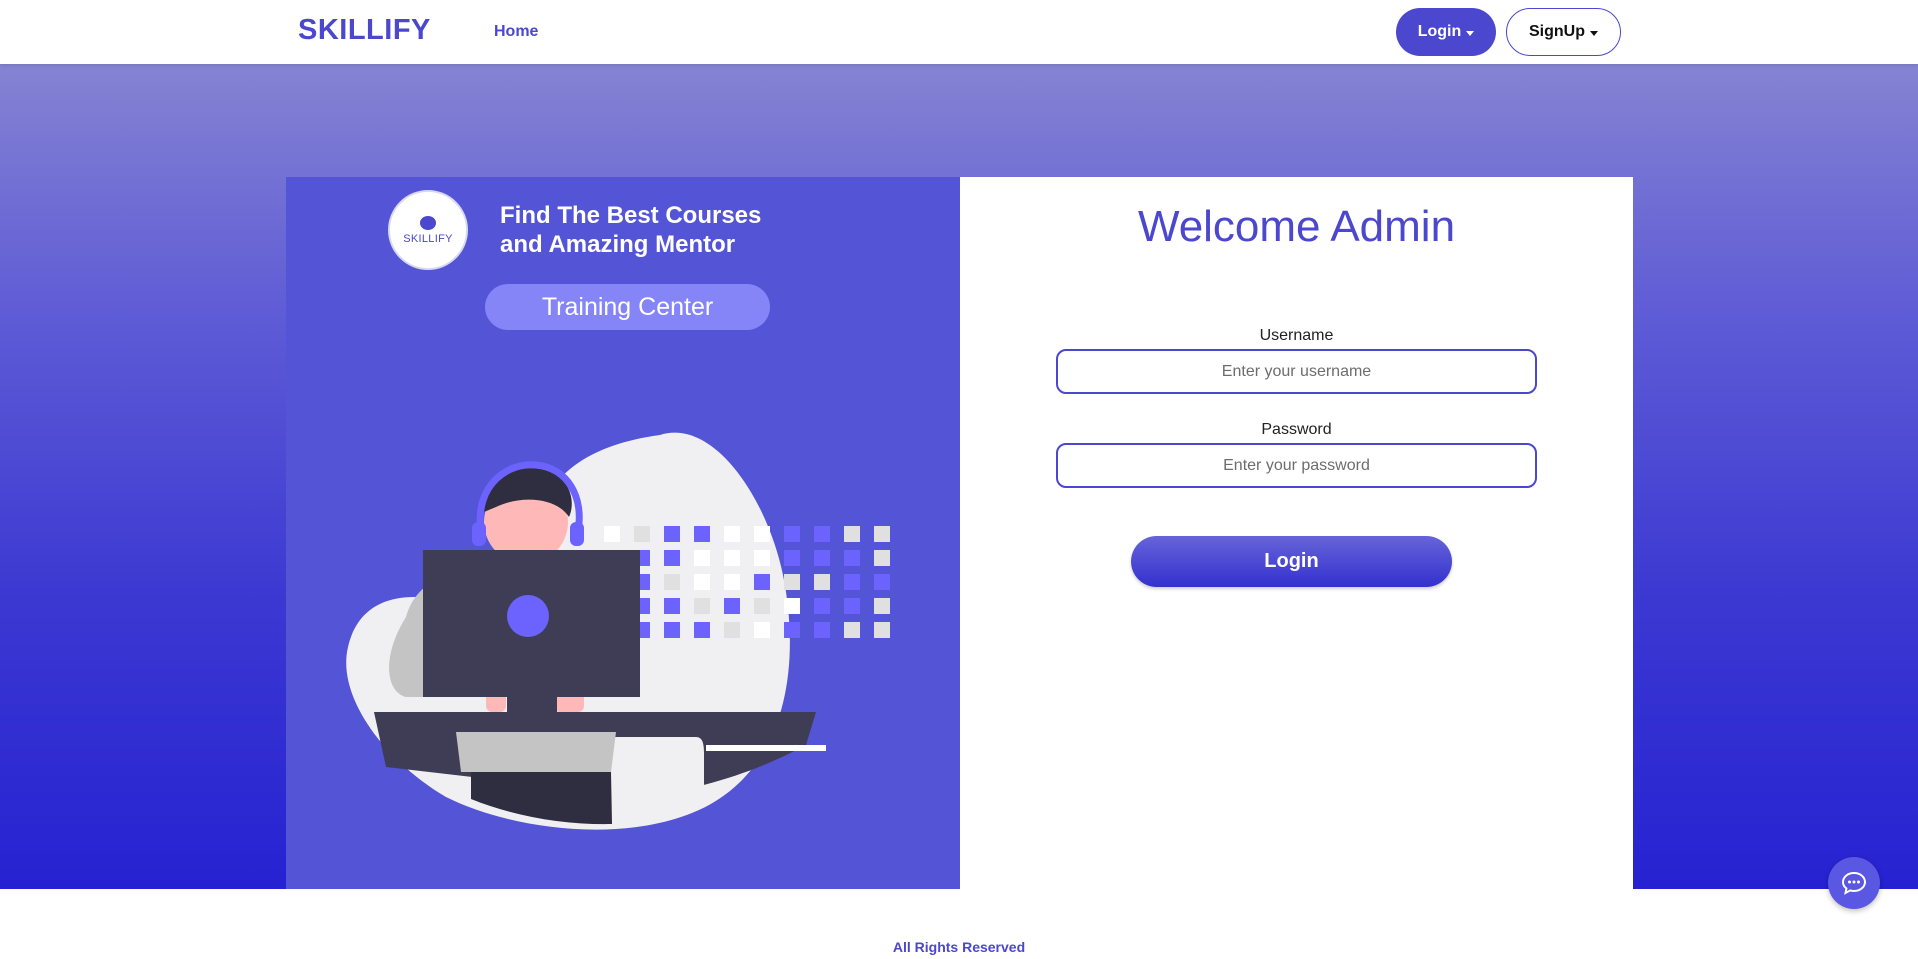 The width and height of the screenshot is (1918, 959). What do you see at coordinates (959, 32) in the screenshot?
I see `top-navbar: SKILLIFY Home Login SignUp` at bounding box center [959, 32].